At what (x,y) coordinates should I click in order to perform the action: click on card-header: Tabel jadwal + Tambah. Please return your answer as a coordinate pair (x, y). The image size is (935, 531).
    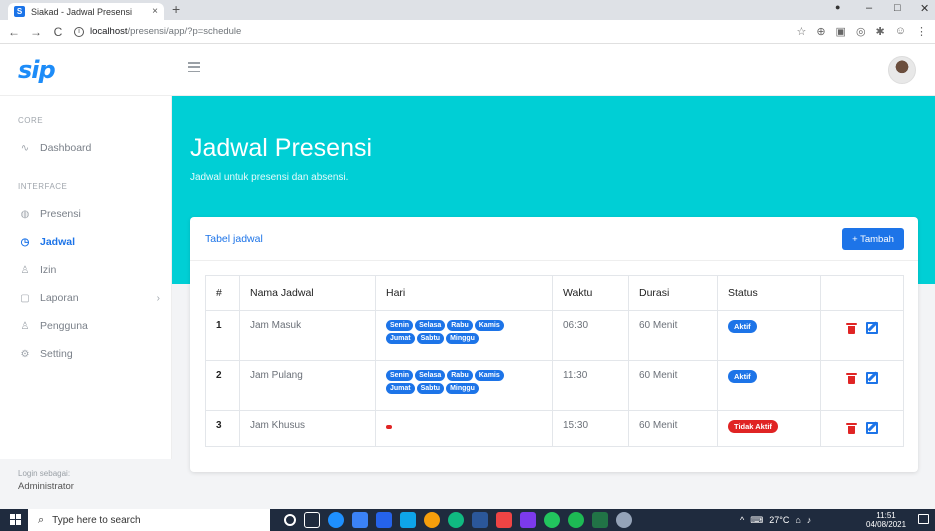
    Looking at the image, I should click on (554, 239).